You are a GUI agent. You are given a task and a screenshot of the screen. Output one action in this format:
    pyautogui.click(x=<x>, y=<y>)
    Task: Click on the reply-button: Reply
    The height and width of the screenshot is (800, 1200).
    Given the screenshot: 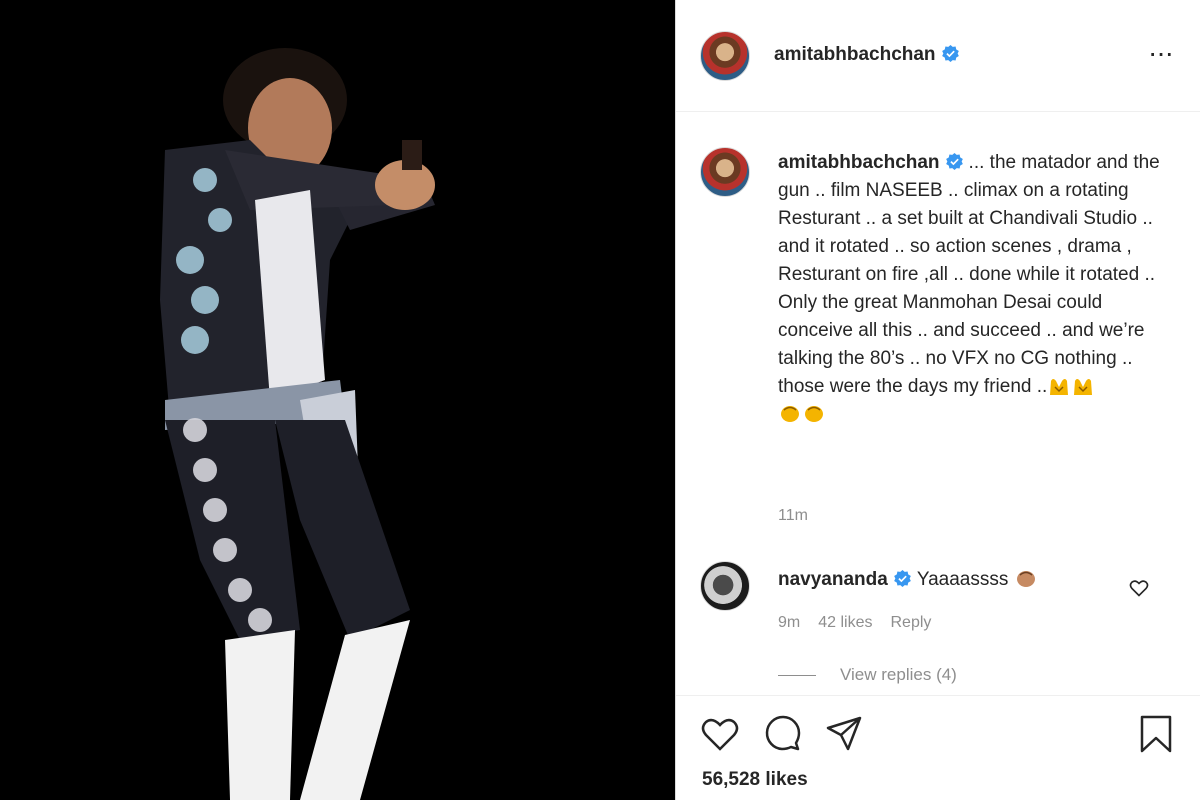 What is the action you would take?
    pyautogui.click(x=910, y=622)
    